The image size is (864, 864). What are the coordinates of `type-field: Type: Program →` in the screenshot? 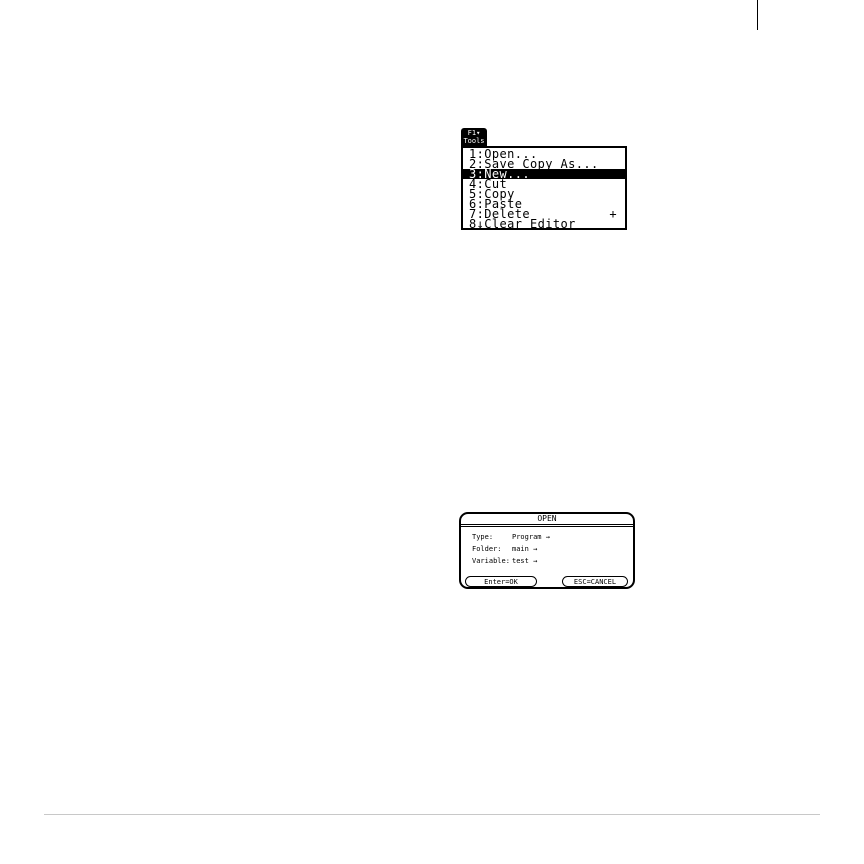 It's located at (511, 537).